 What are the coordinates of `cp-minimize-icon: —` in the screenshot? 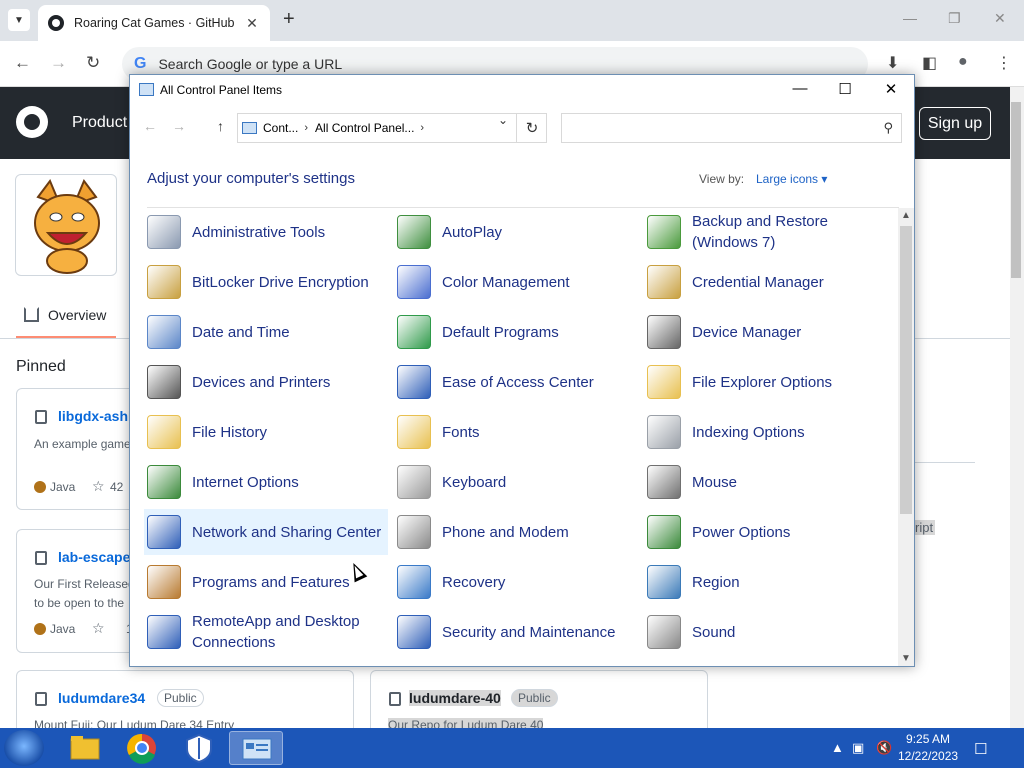 It's located at (800, 88).